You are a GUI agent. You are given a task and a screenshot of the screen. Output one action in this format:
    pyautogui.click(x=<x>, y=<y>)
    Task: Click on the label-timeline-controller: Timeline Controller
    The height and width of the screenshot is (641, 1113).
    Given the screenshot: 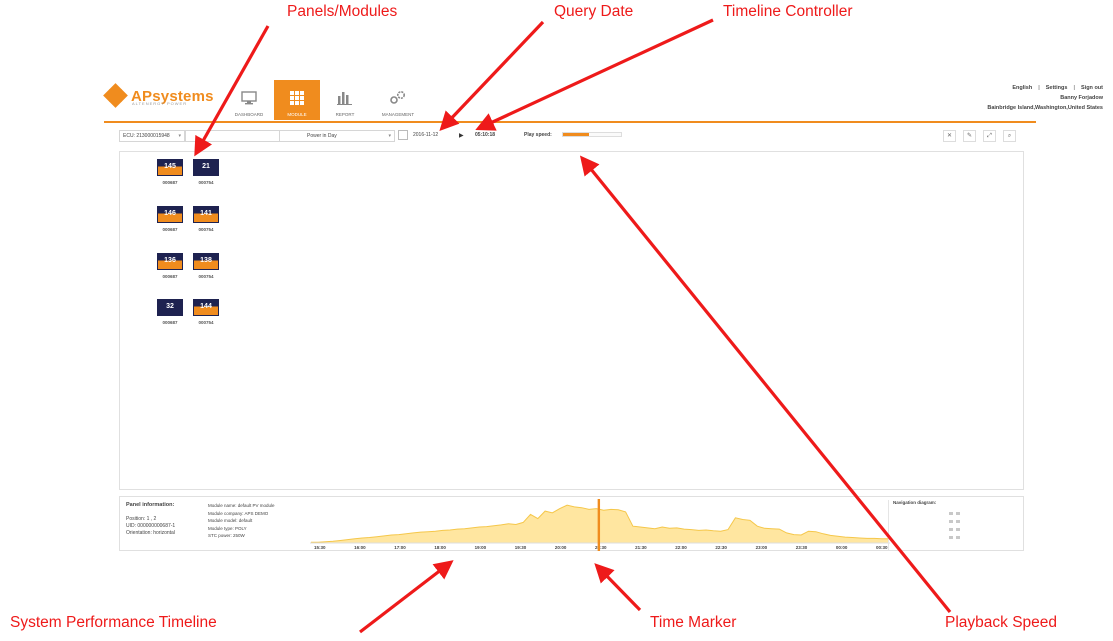 What is the action you would take?
    pyautogui.click(x=788, y=11)
    